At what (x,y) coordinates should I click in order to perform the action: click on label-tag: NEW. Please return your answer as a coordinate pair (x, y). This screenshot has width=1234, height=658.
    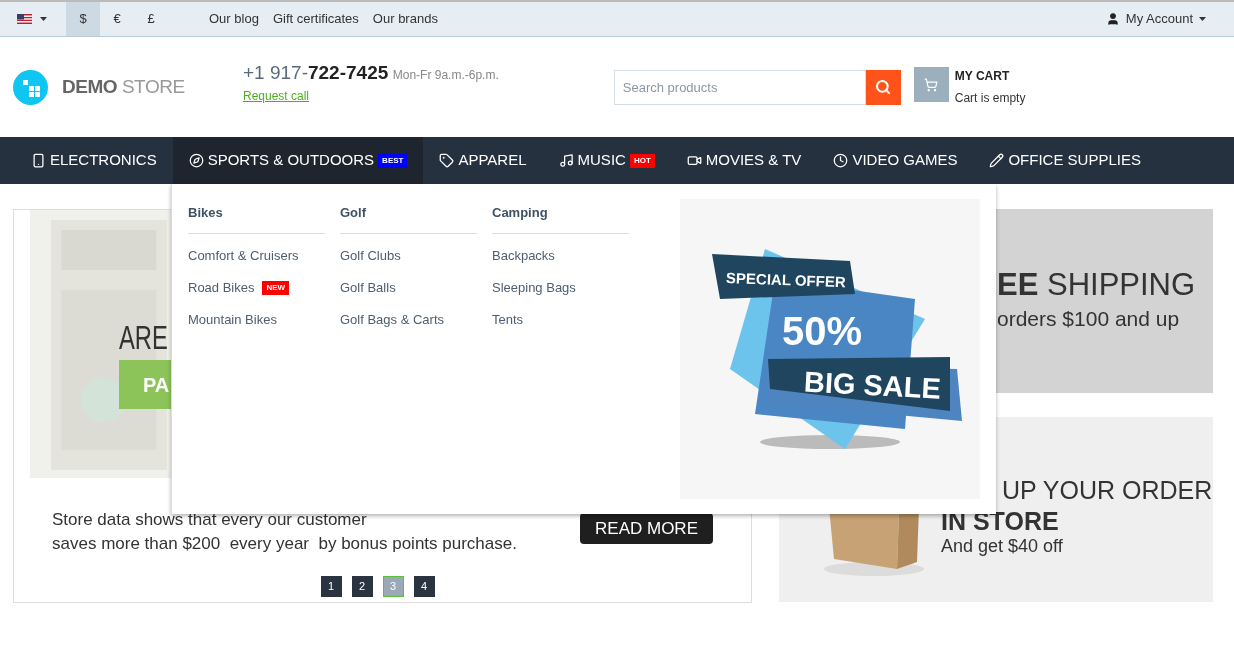
    Looking at the image, I should click on (276, 287).